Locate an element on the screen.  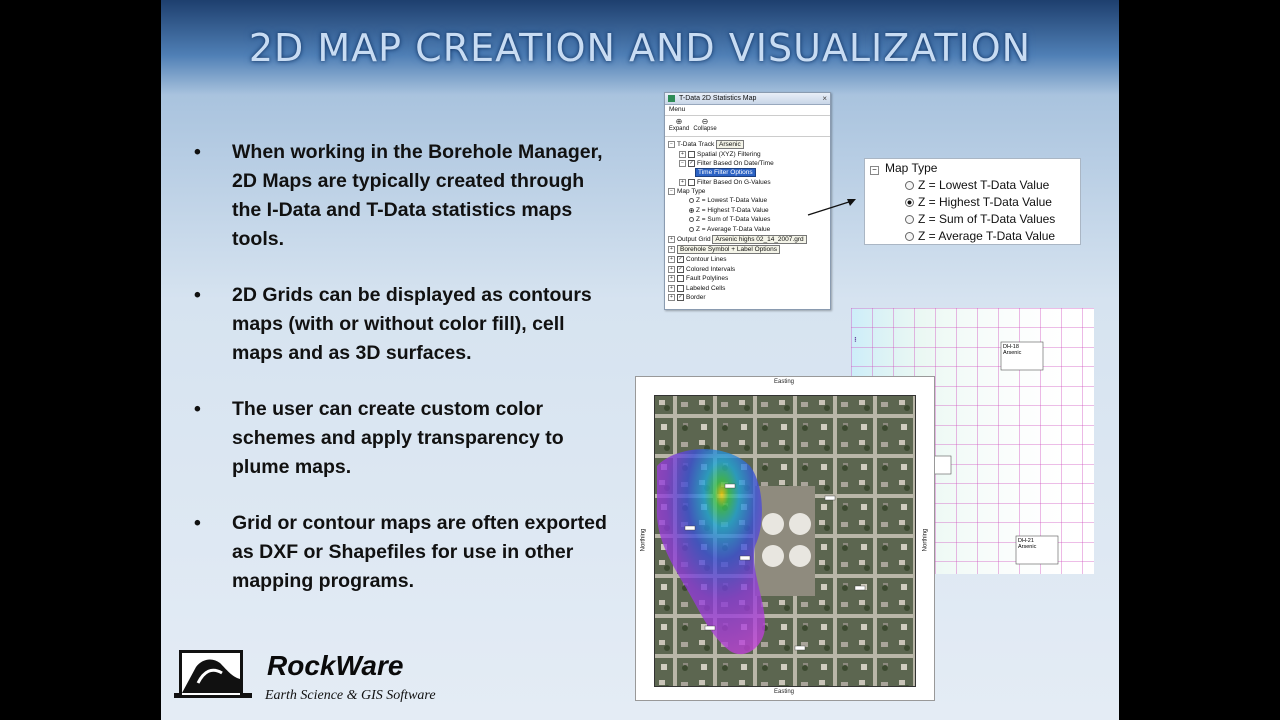
rockware-logo is located at coordinates (211, 674).